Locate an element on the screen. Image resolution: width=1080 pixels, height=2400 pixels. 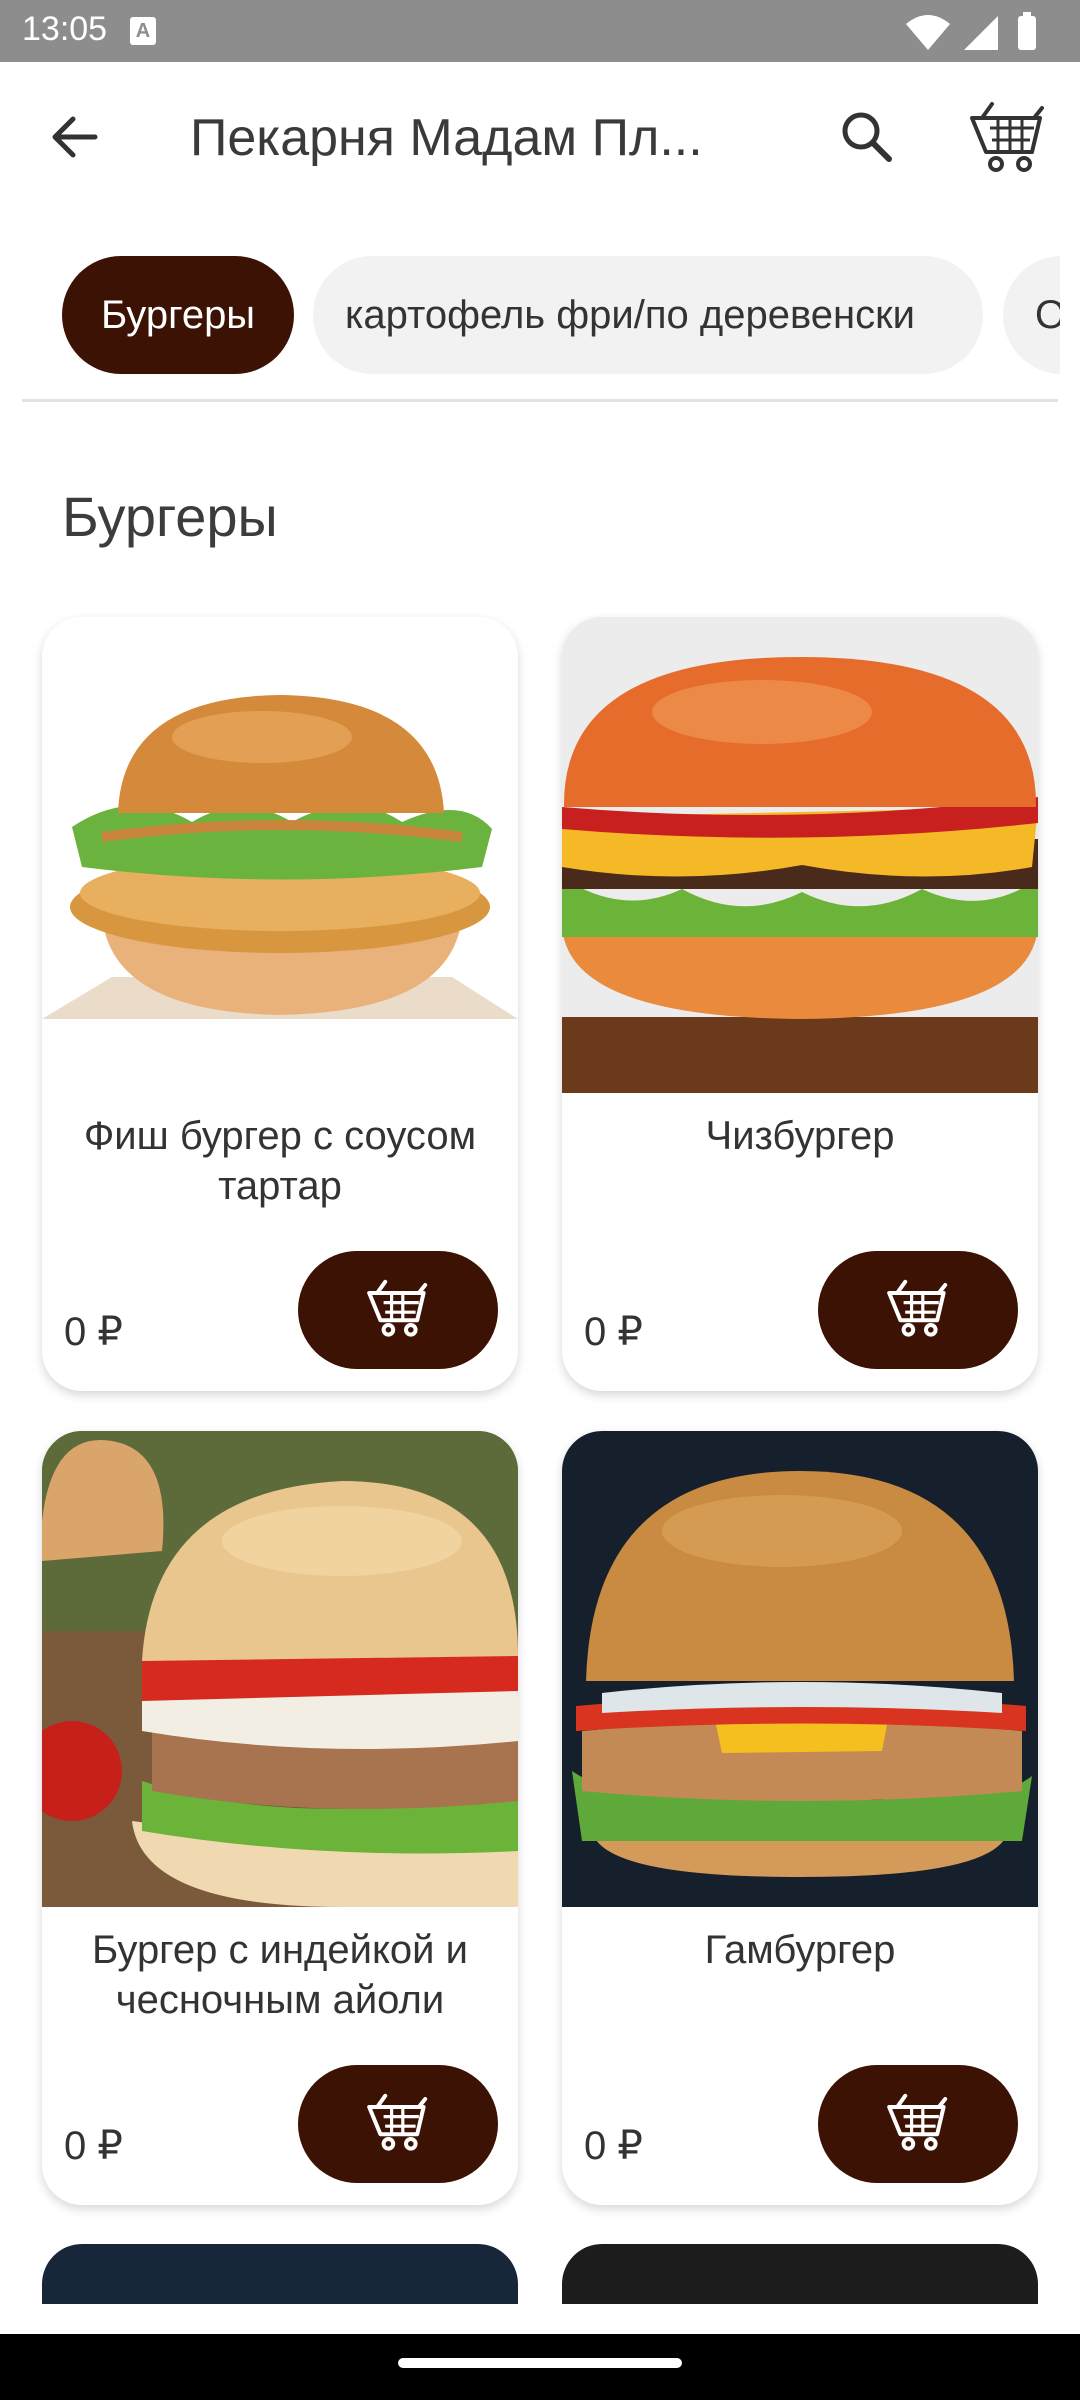
arrow-back-icon is located at coordinates (75, 137).